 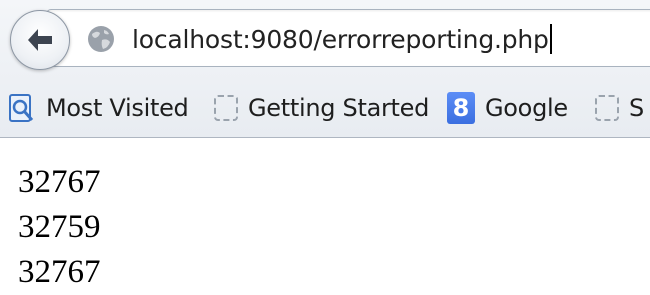 I want to click on output-line: 32759, so click(x=59, y=227).